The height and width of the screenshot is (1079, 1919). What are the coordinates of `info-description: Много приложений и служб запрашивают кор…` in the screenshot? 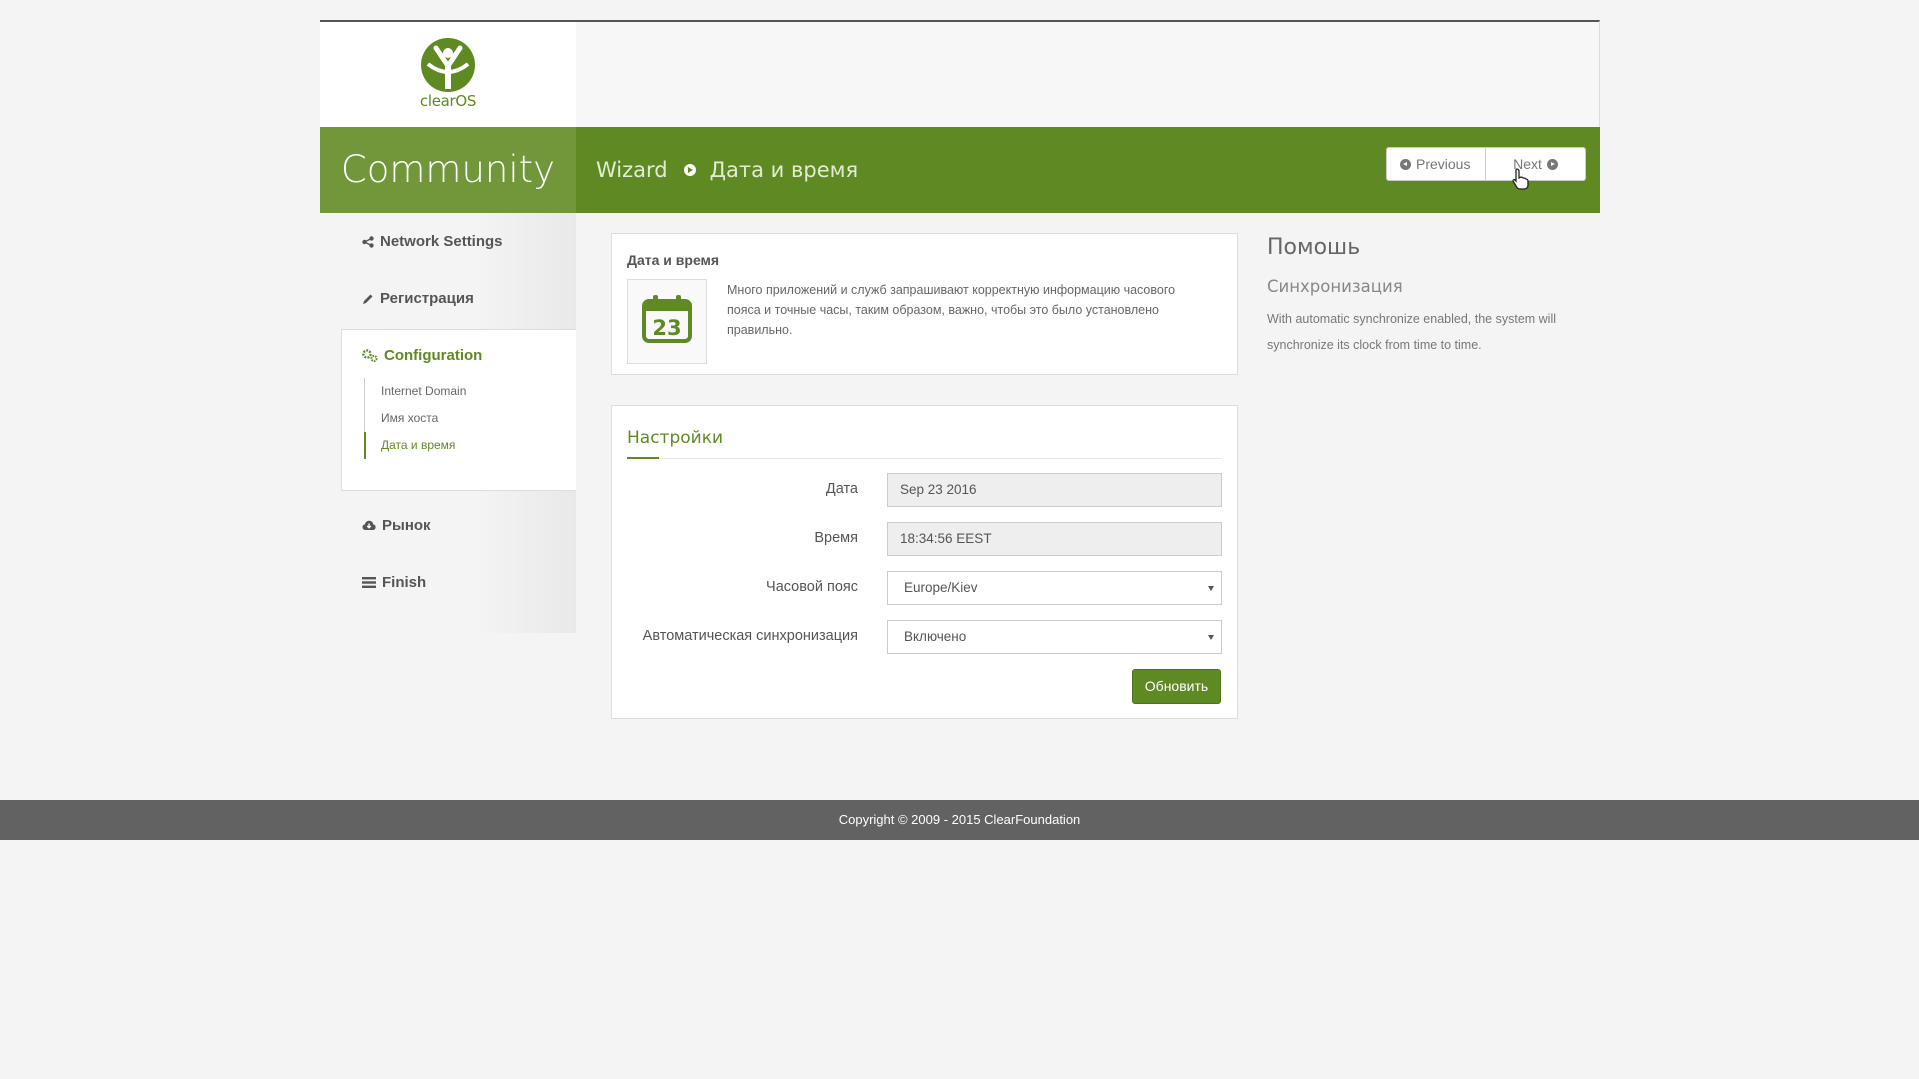 It's located at (951, 310).